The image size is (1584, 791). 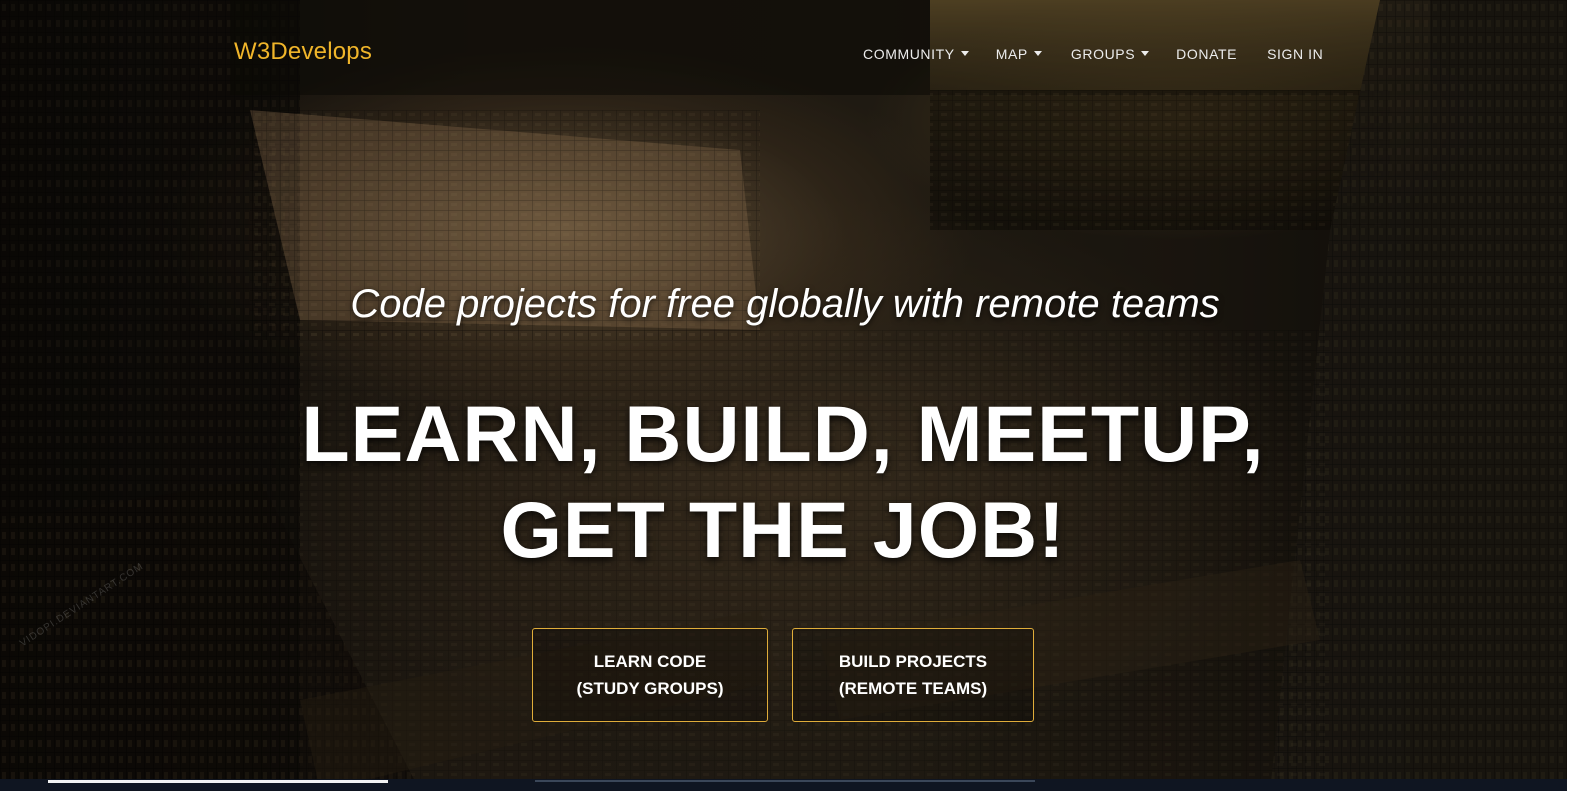 What do you see at coordinates (650, 661) in the screenshot?
I see `button-label-line-1: LEARN CODE` at bounding box center [650, 661].